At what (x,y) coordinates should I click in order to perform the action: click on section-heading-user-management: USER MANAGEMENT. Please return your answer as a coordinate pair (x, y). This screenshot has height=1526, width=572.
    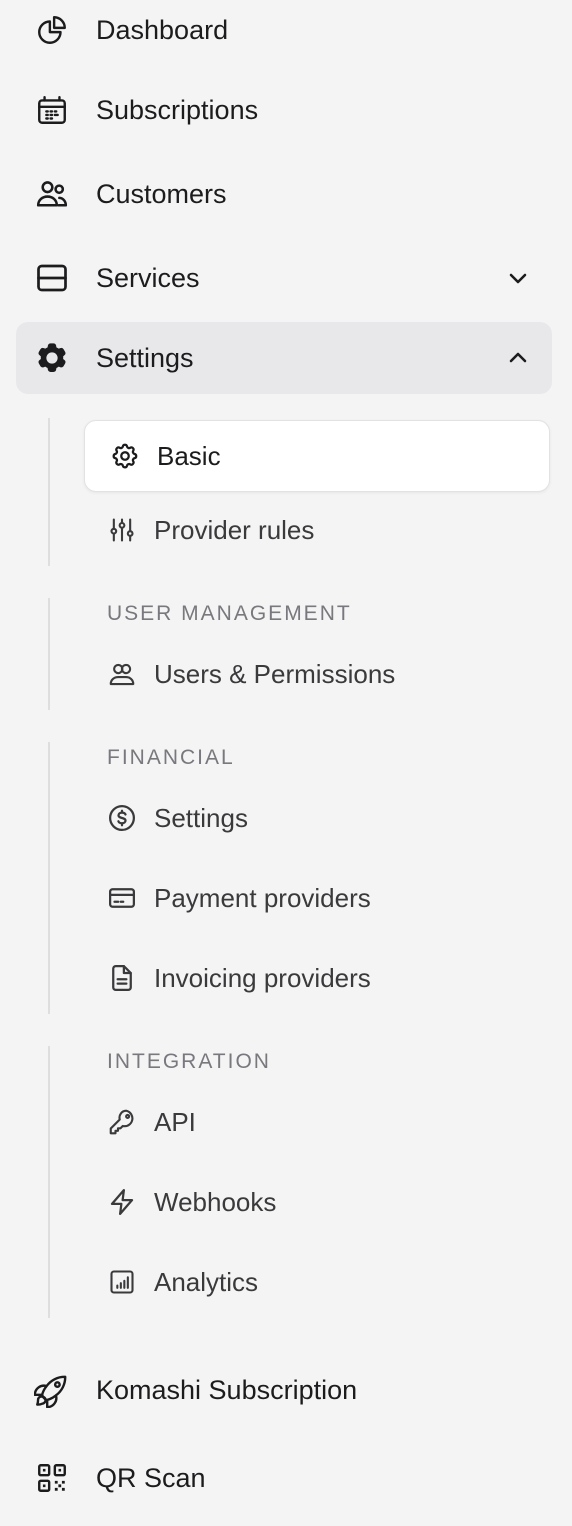
    Looking at the image, I should click on (229, 613).